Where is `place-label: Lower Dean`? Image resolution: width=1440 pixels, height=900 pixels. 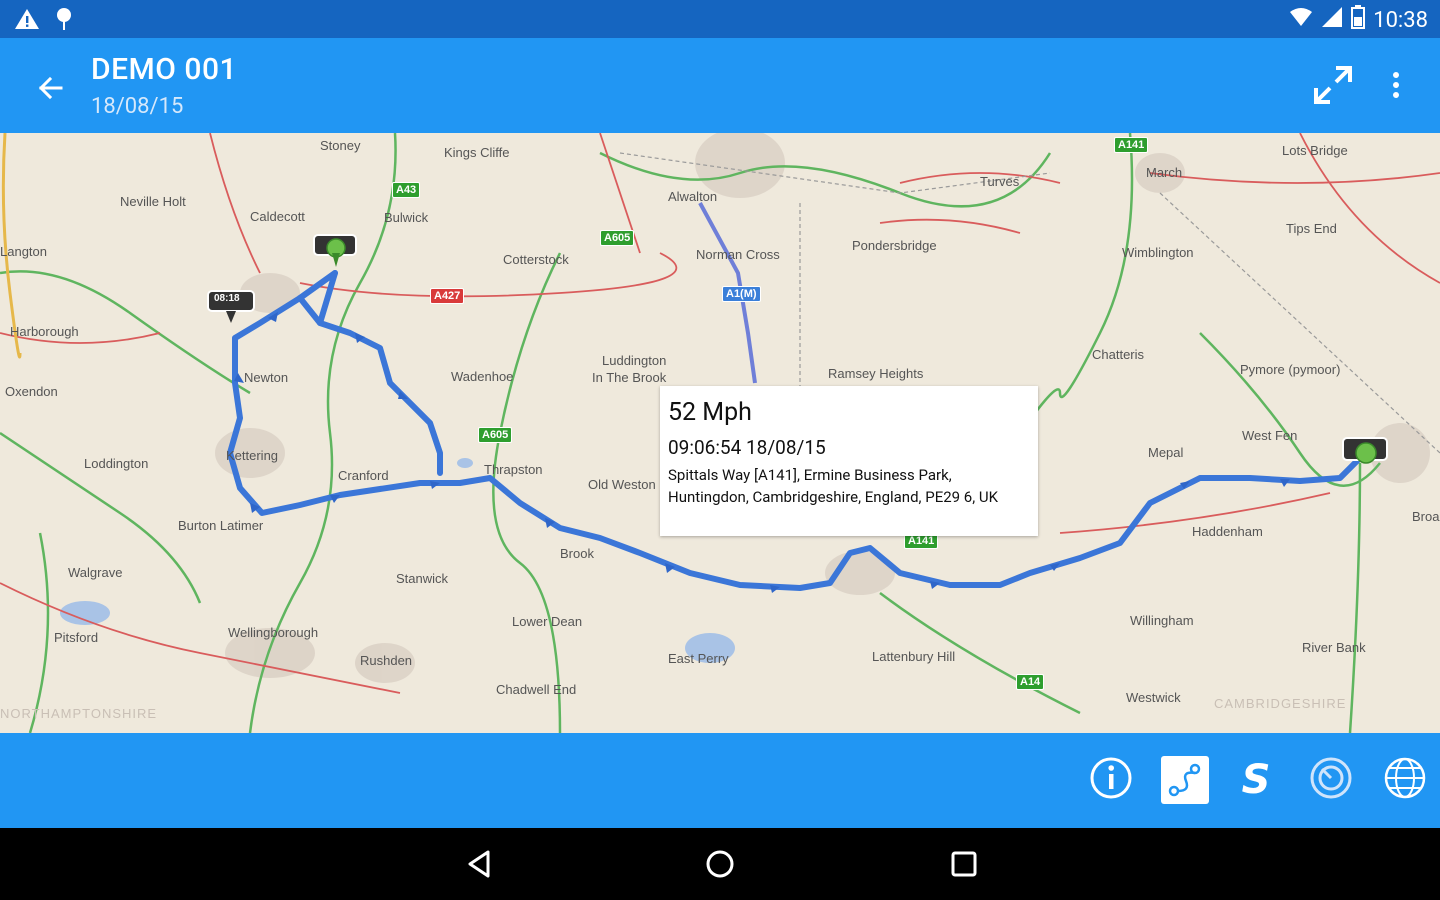 place-label: Lower Dean is located at coordinates (547, 621).